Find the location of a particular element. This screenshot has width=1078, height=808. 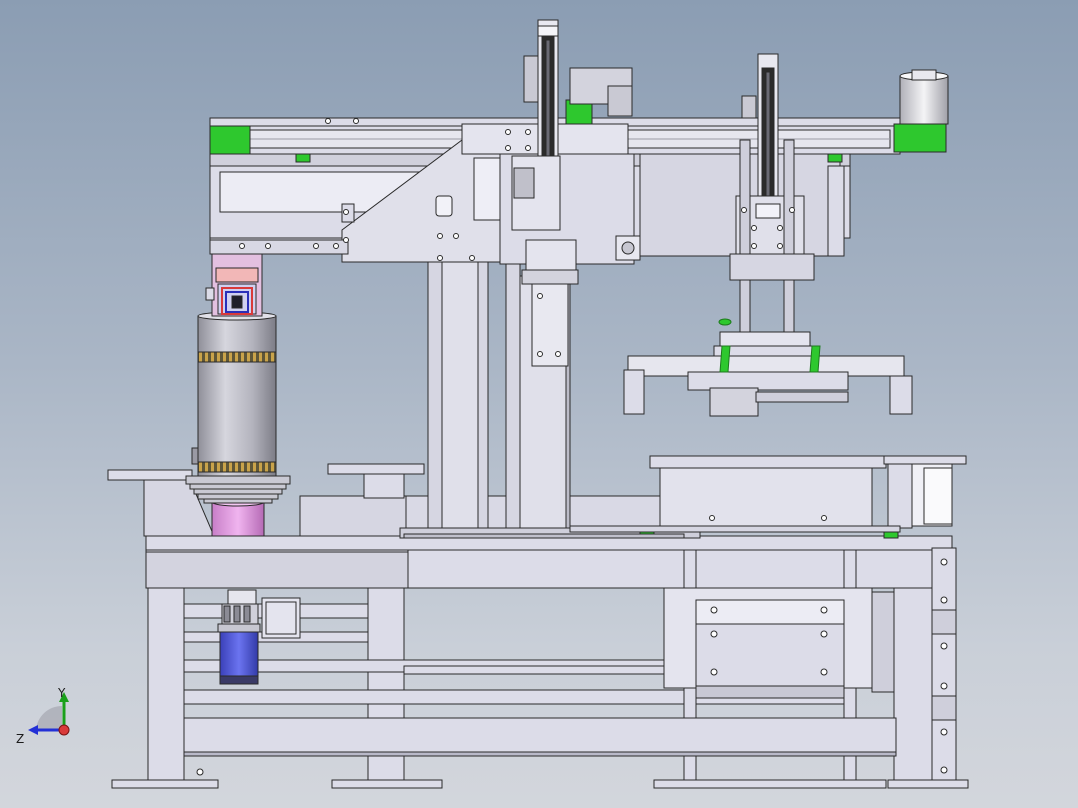

view-cube-shadow is located at coordinates (49, 717).